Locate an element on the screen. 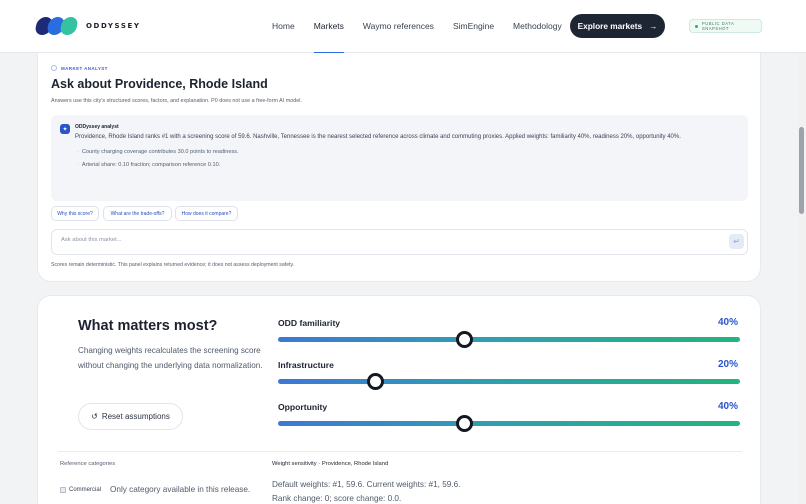 This screenshot has width=806, height=504. nav-waymo-references: Waymo references is located at coordinates (398, 26).